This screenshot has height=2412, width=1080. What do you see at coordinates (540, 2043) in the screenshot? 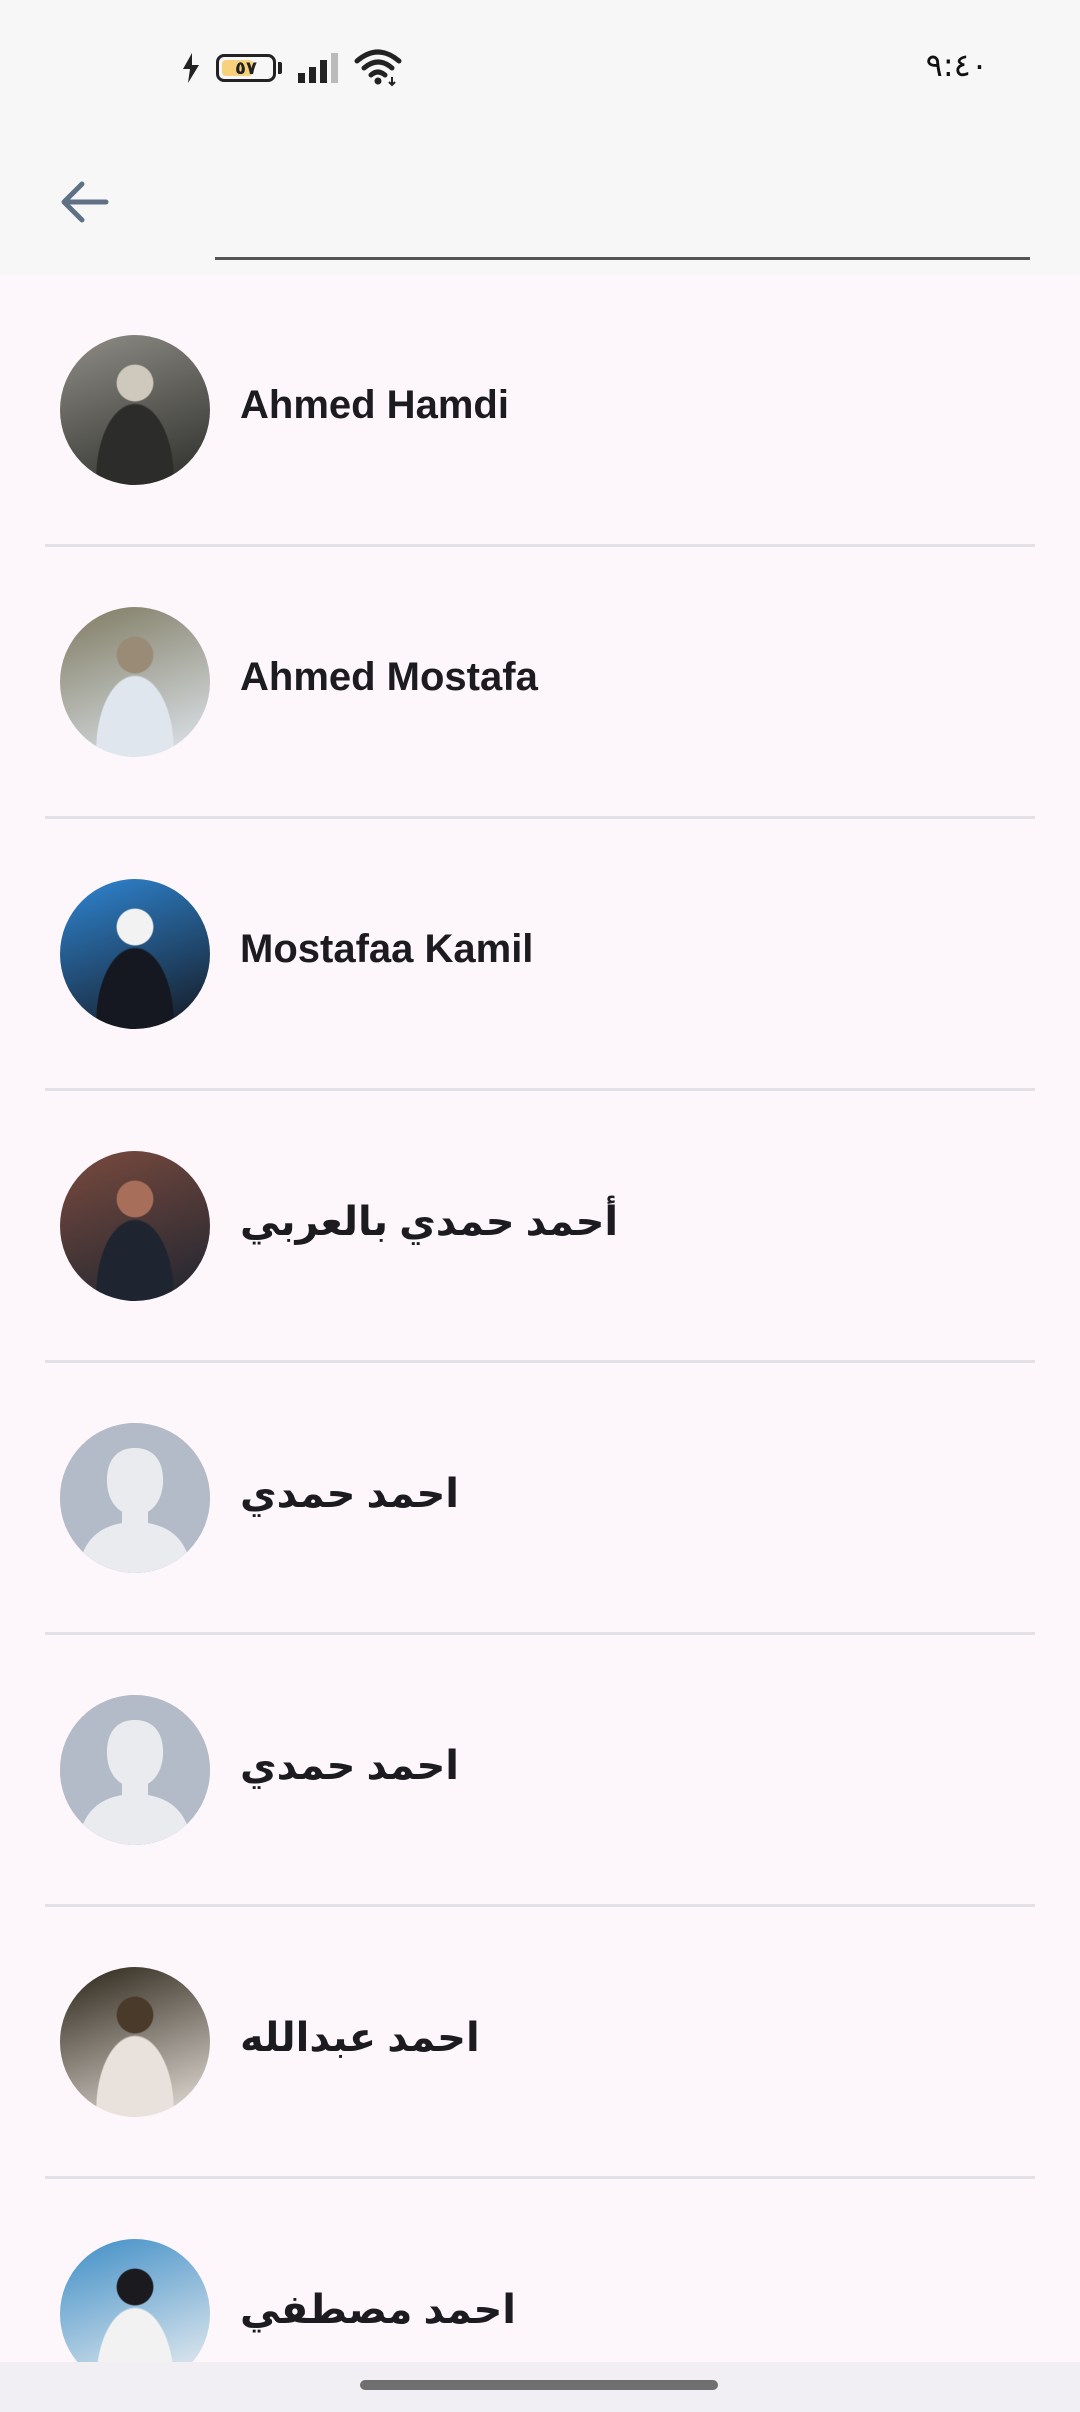
I see `list-item: احمد عبدالله` at bounding box center [540, 2043].